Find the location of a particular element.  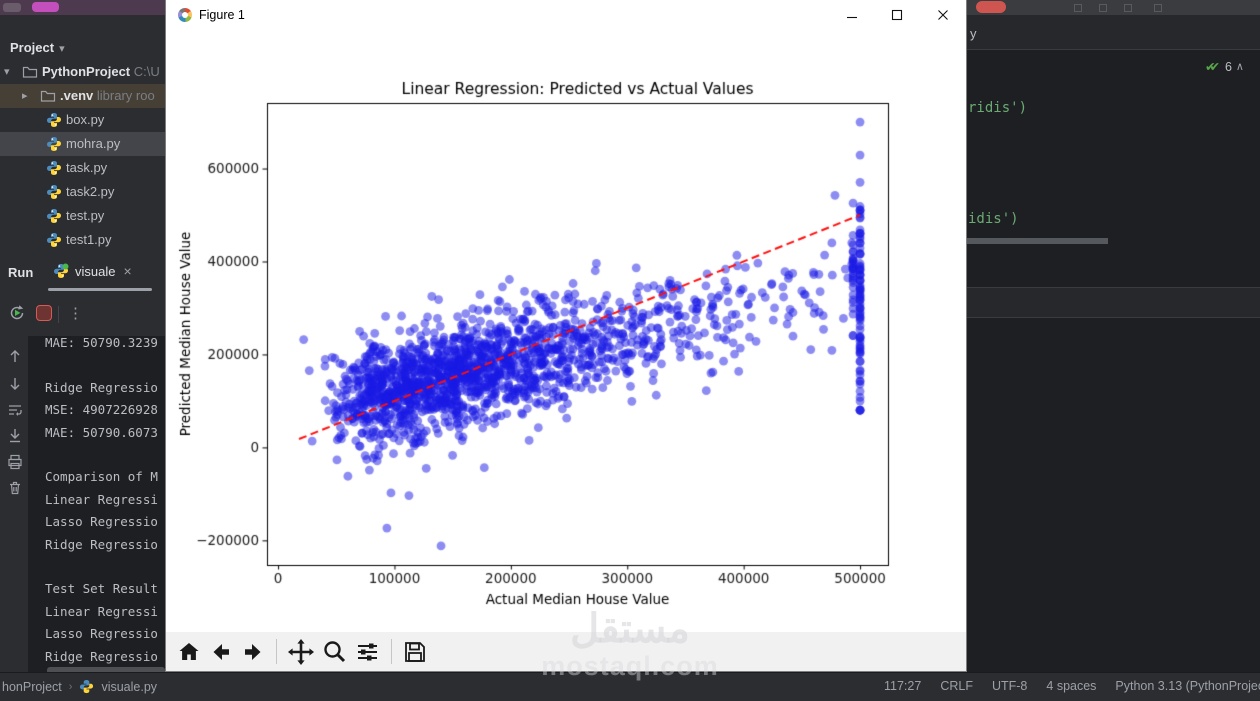

pycharm-titlebar-left is located at coordinates (83, 7).